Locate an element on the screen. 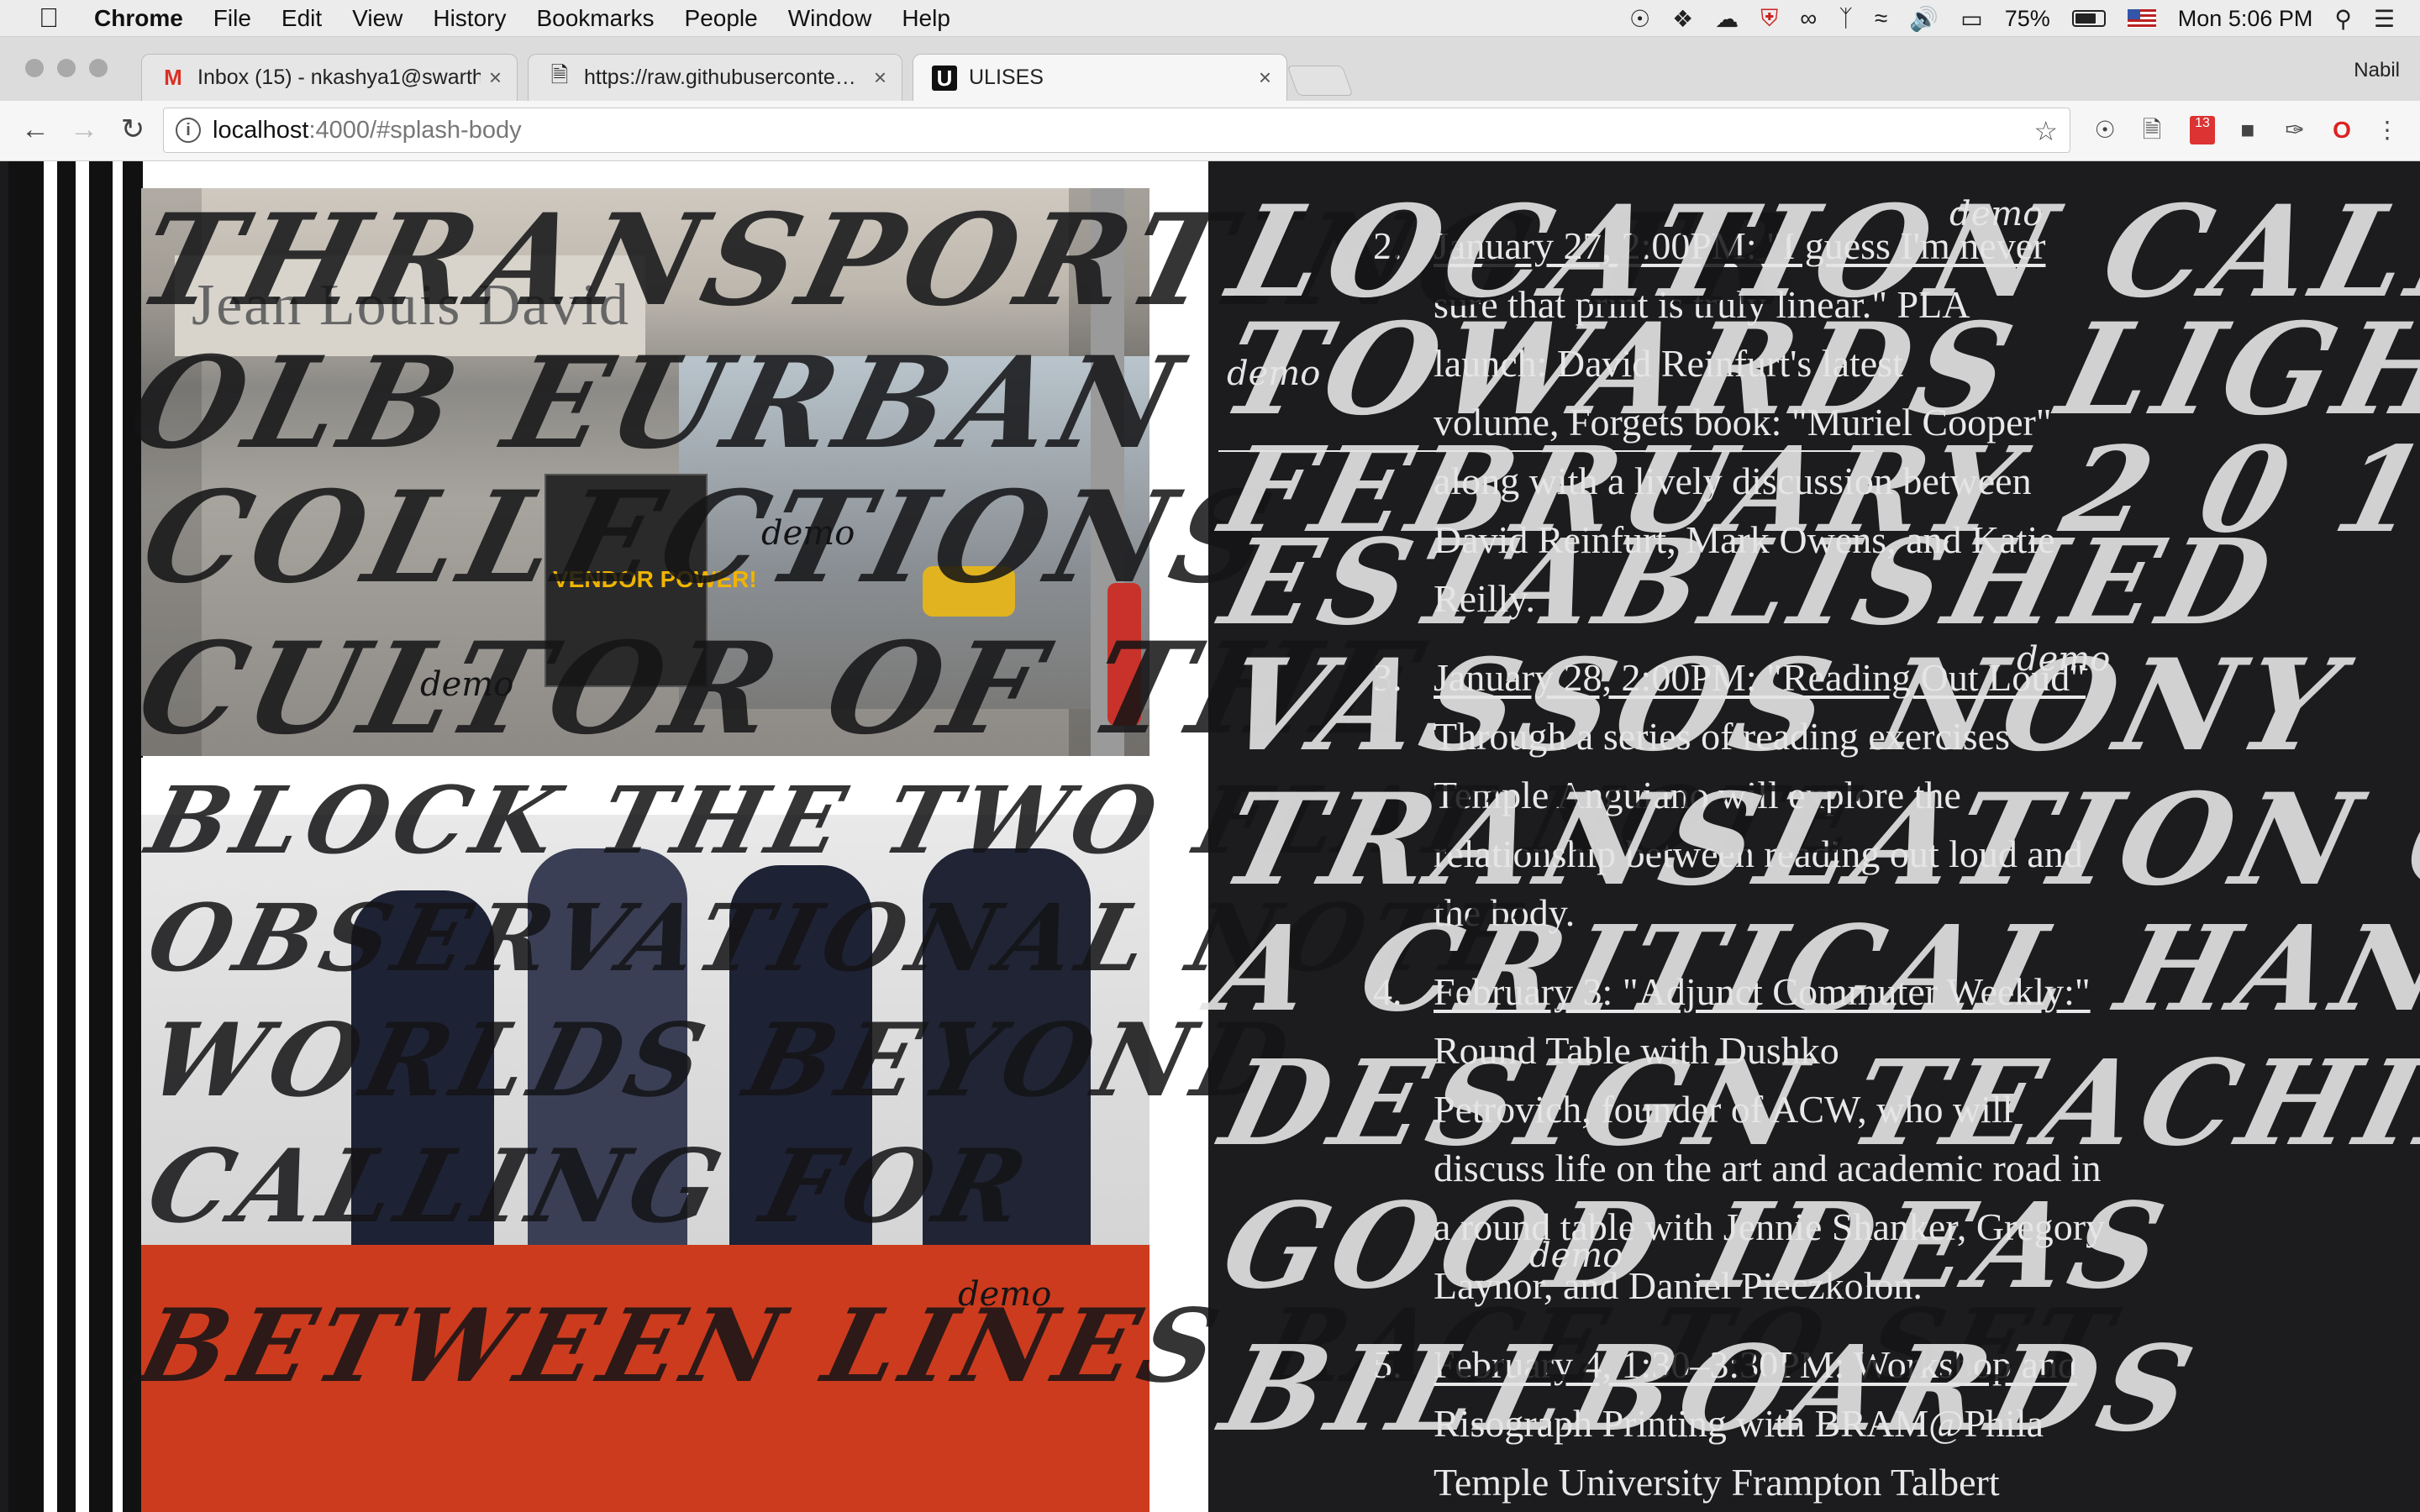 This screenshot has width=2420, height=1512. tab-github-raw: 🗎 https://raw.githubuserconte… × is located at coordinates (715, 77).